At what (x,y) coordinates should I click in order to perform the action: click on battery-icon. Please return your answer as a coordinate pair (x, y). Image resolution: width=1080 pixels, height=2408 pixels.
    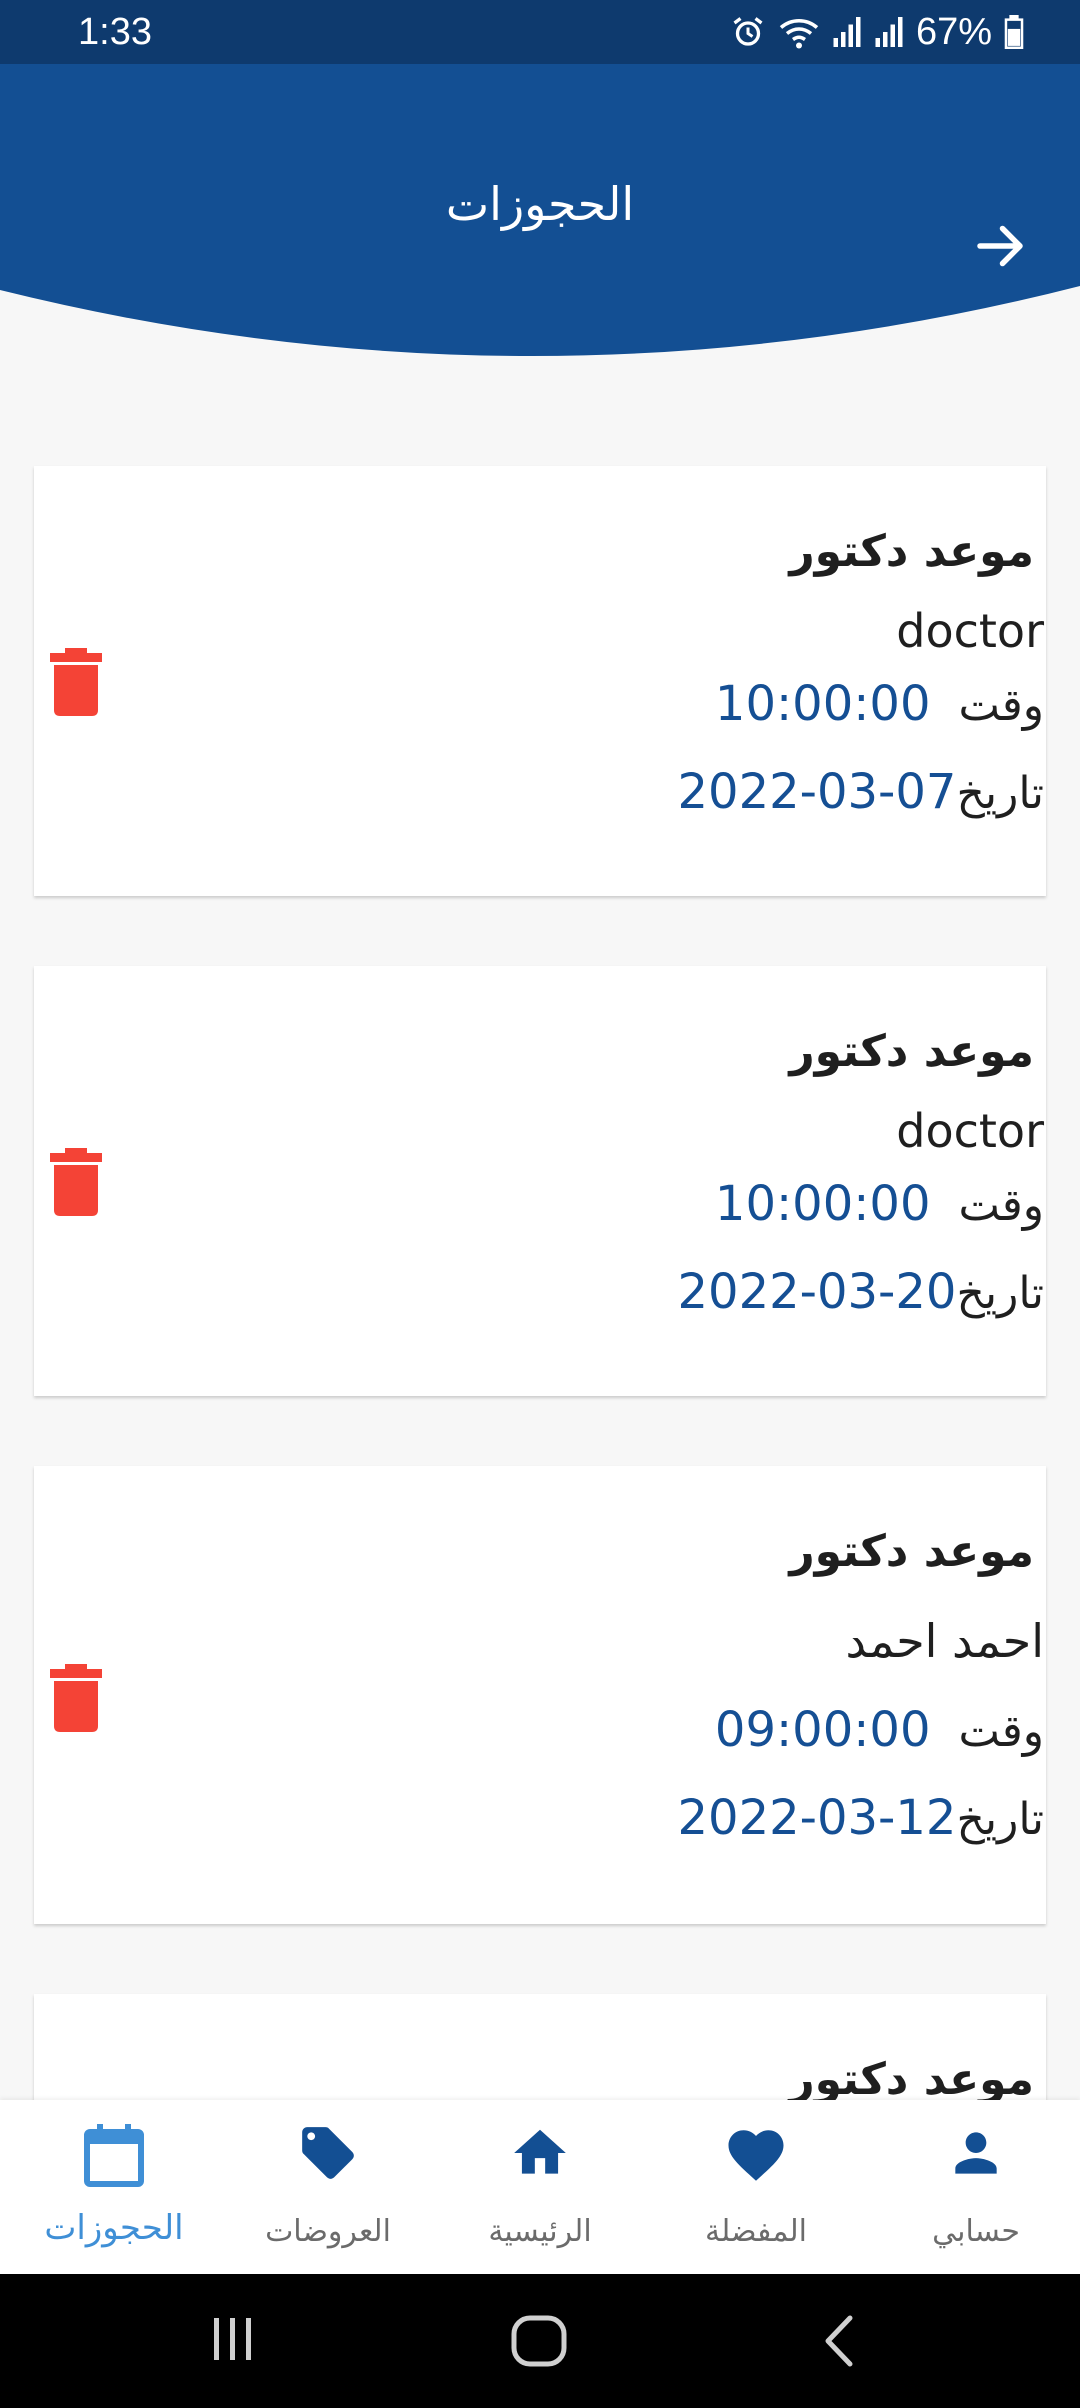
    Looking at the image, I should click on (1014, 32).